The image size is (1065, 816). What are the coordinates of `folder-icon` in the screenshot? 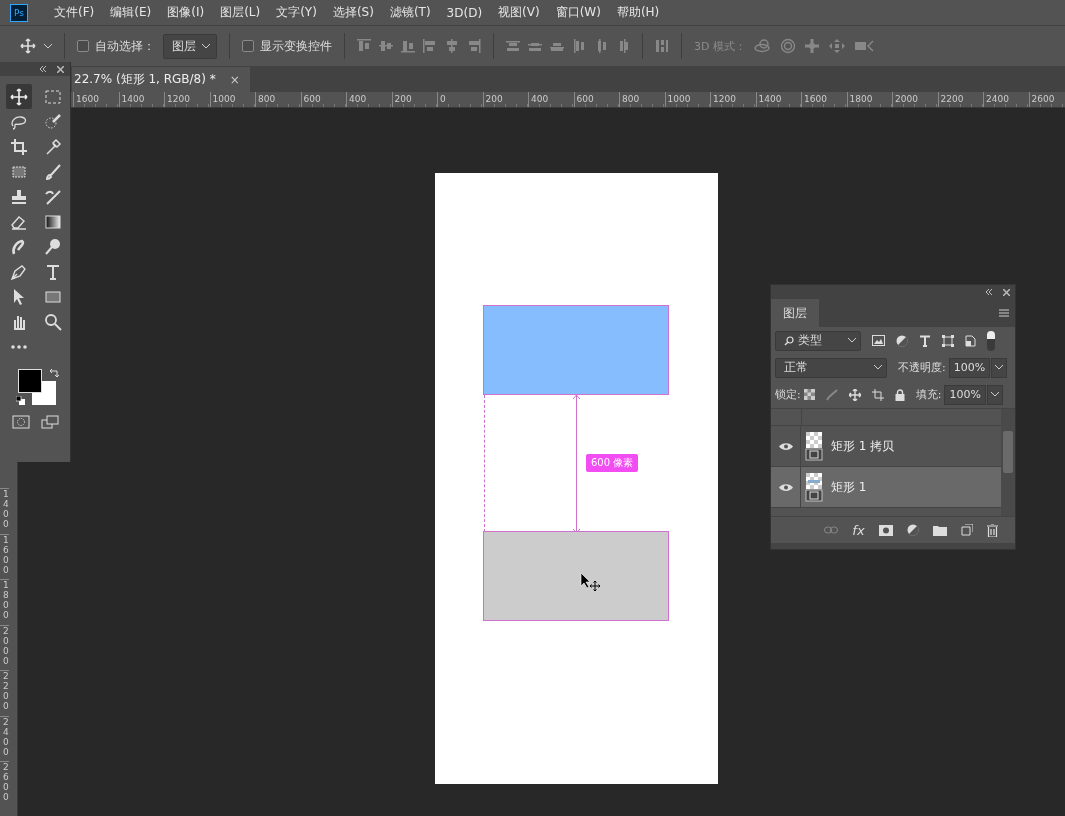 It's located at (939, 530).